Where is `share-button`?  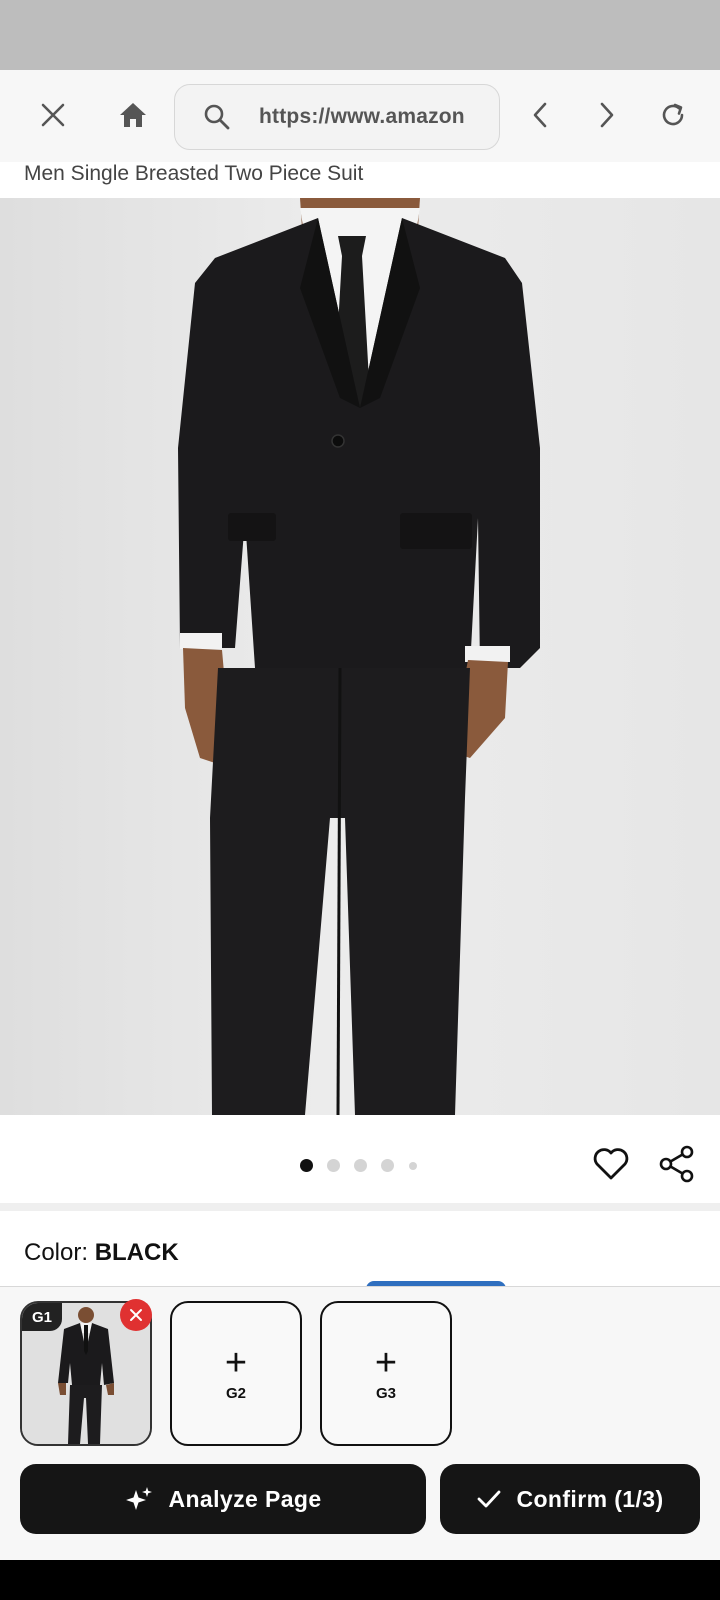
share-button is located at coordinates (677, 1164).